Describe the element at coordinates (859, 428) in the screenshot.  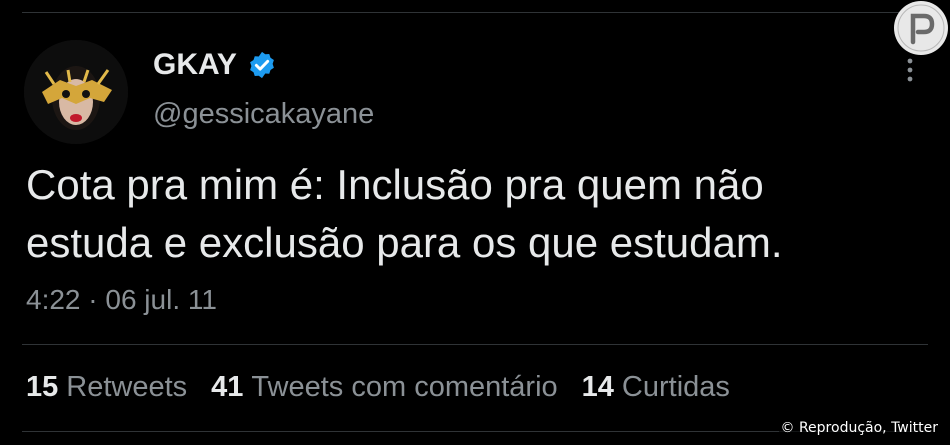
I see `photo-credit: © Reprodução, Twitter` at that location.